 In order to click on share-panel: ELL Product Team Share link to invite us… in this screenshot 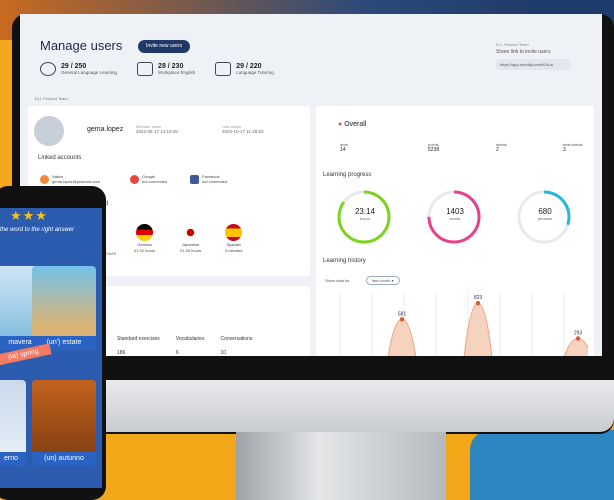, I will do `click(544, 56)`.